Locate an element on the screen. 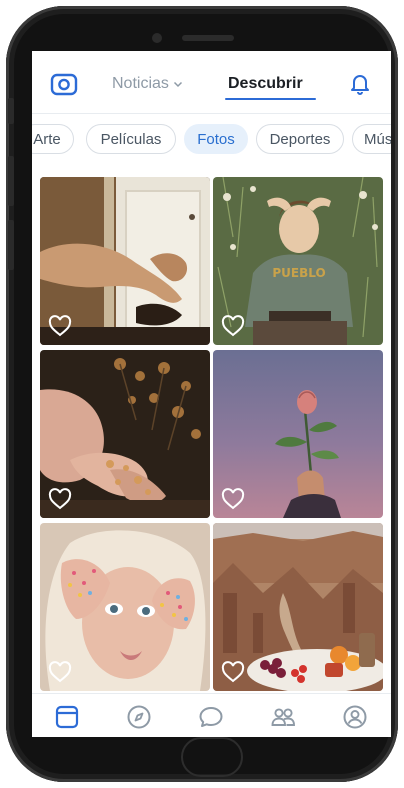  chip-label: Películas is located at coordinates (131, 139).